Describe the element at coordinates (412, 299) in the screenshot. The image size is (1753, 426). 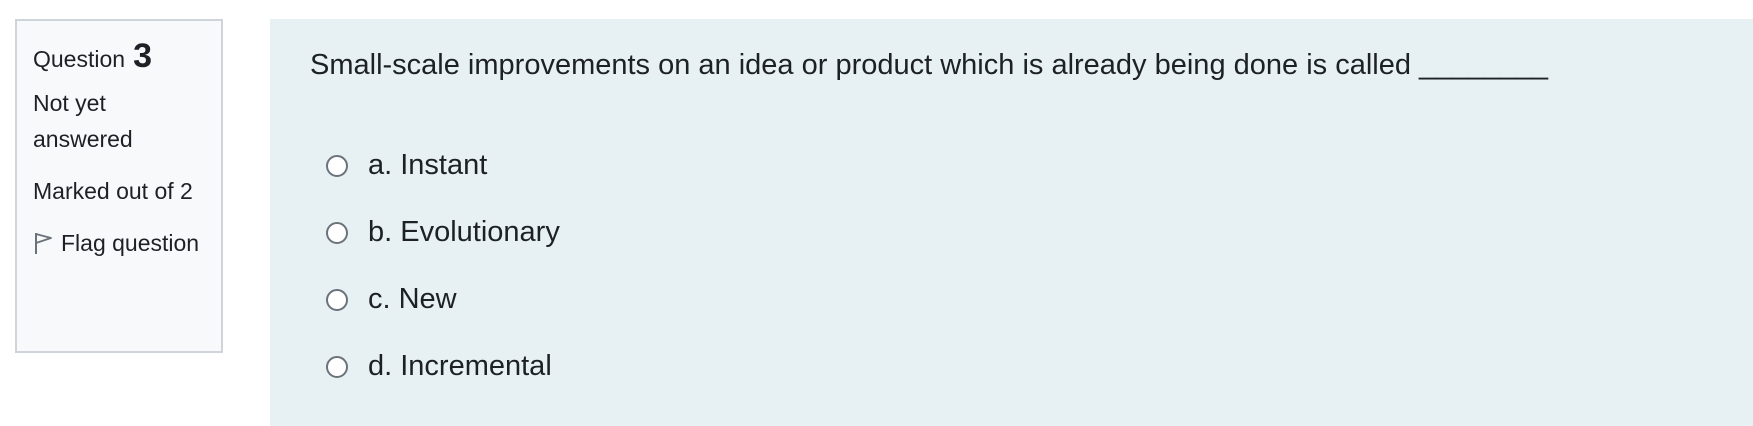
I see `answer-label: c. New` at that location.